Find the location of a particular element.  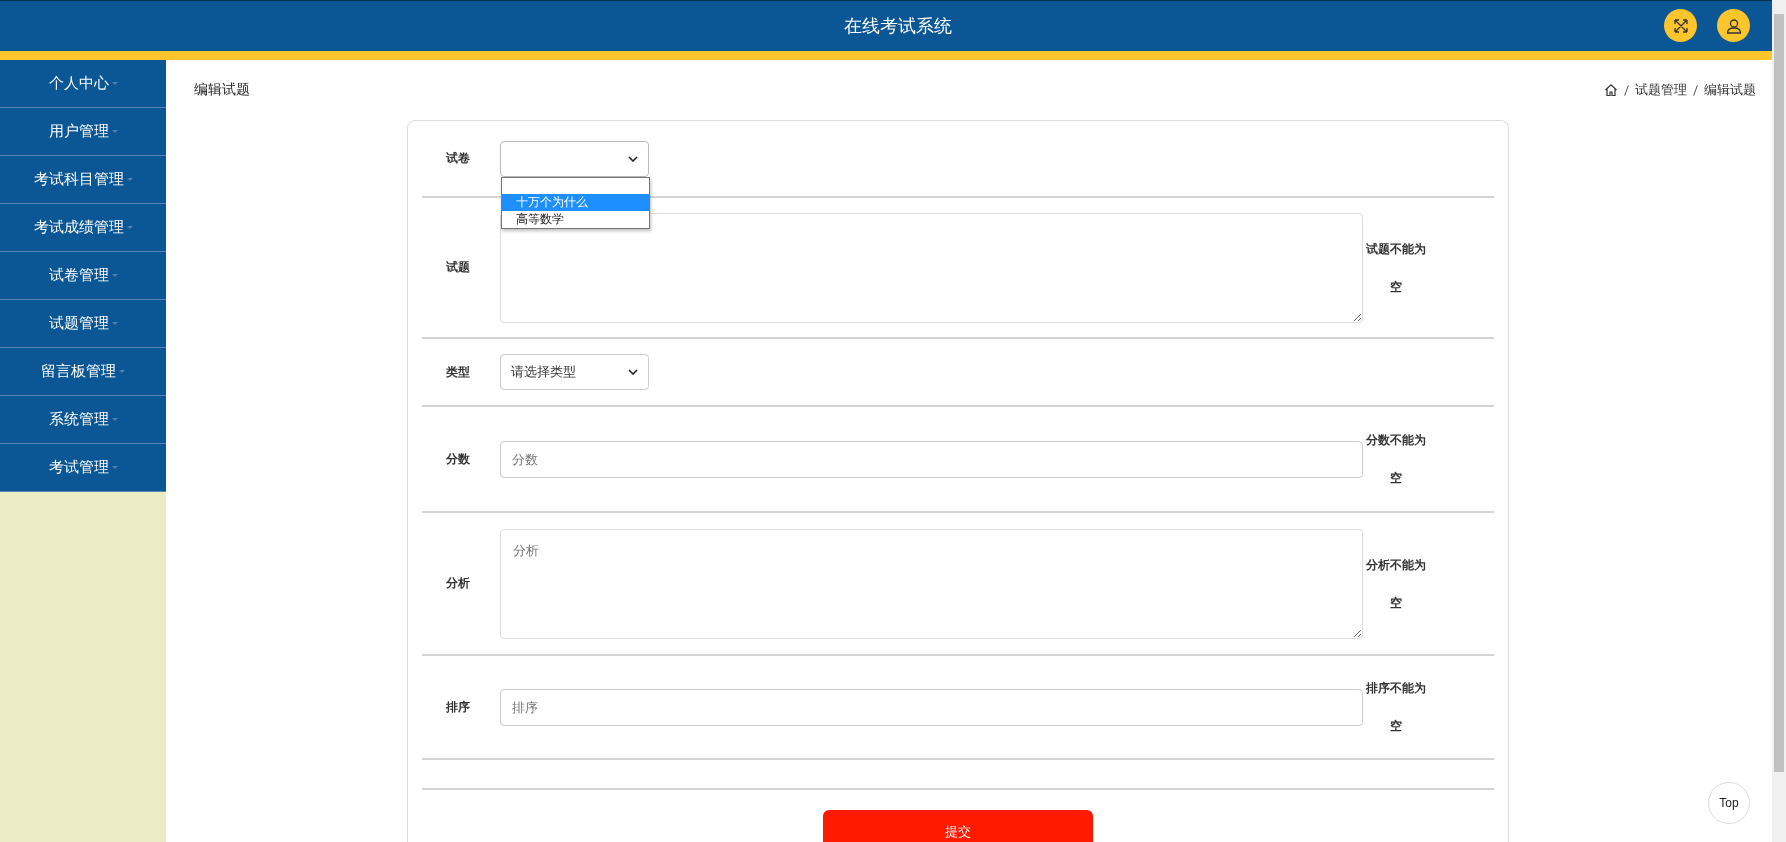

text-area: 分析 is located at coordinates (931, 583).